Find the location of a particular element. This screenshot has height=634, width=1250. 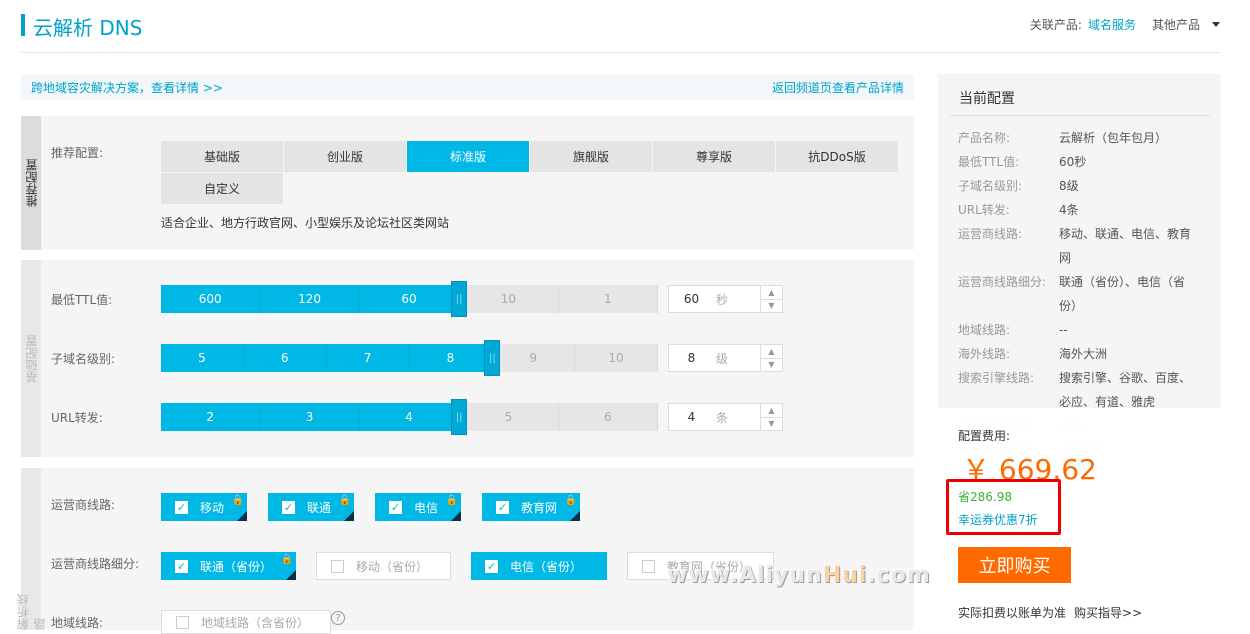

slider-segment: 600 is located at coordinates (211, 299).